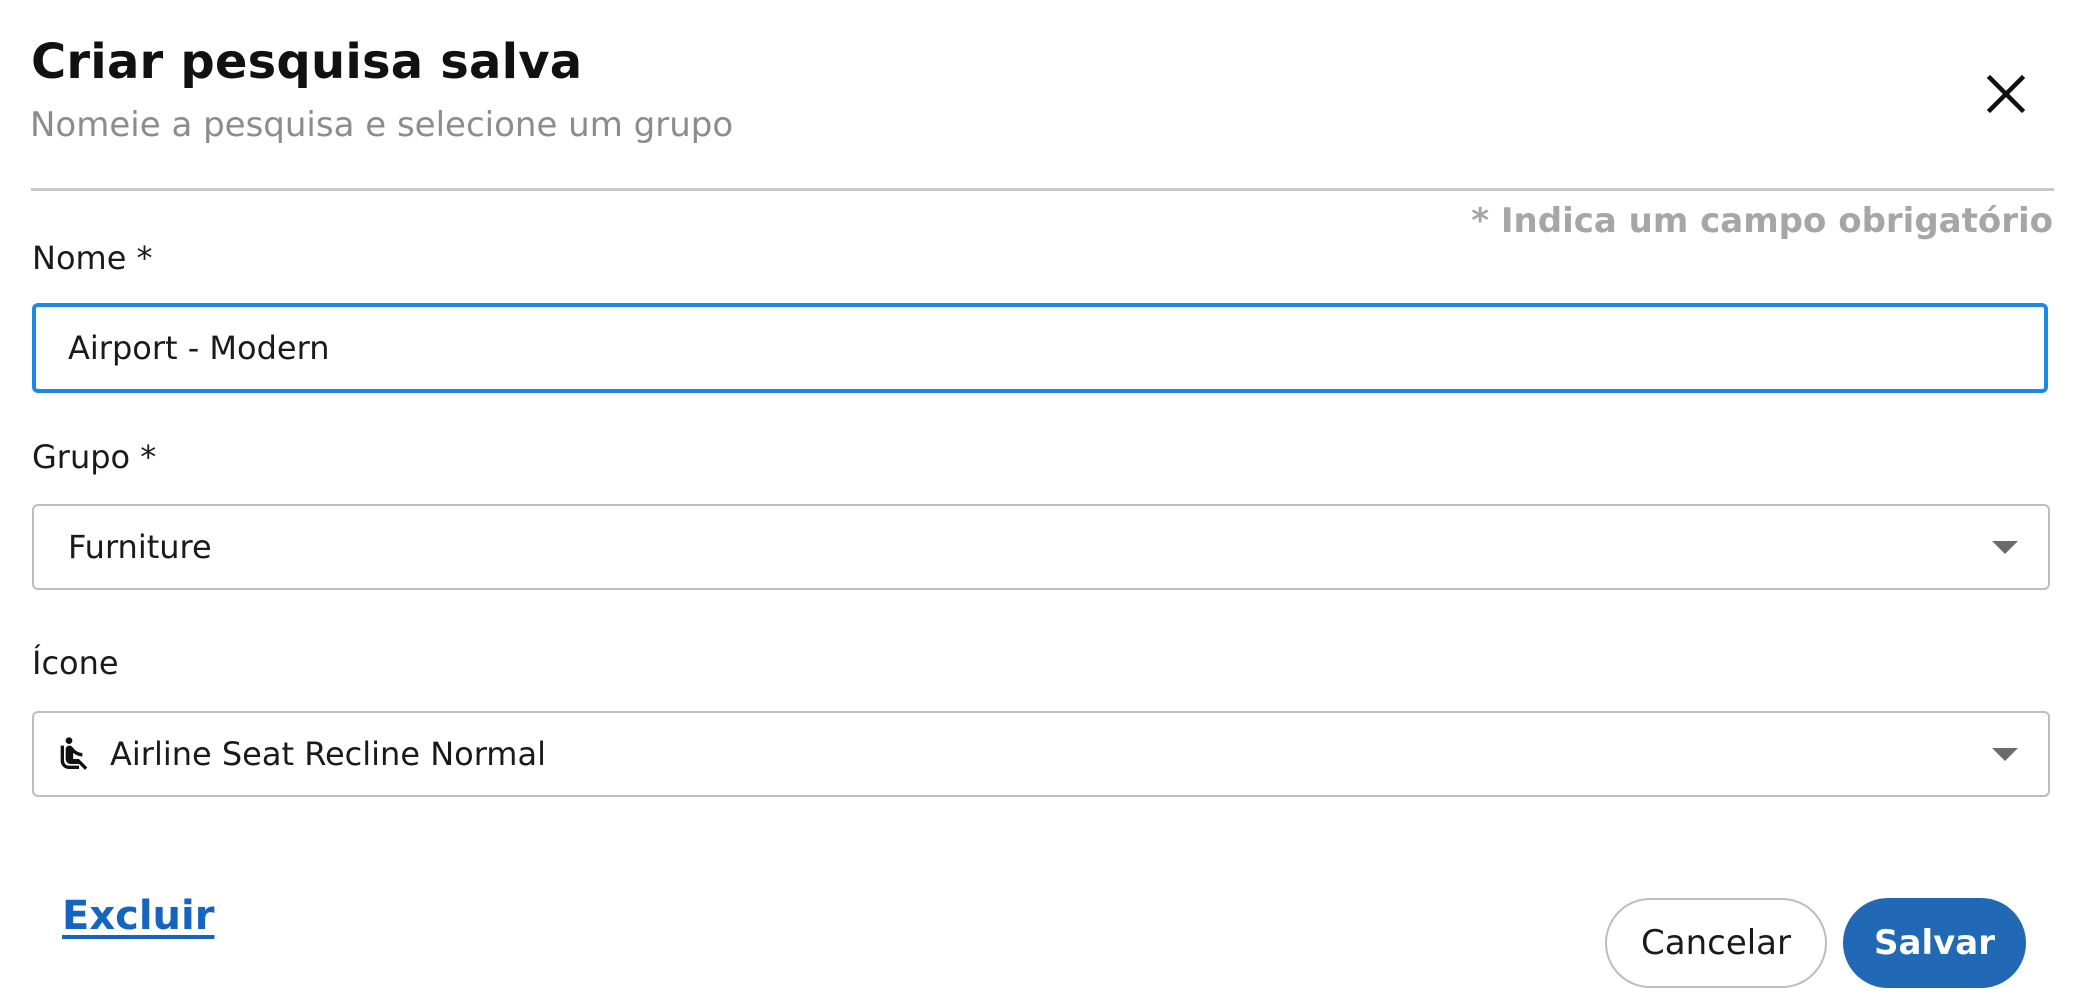  What do you see at coordinates (382, 125) in the screenshot?
I see `dialog-subtitle: Nomeie a pesquisa e selecione um grupo` at bounding box center [382, 125].